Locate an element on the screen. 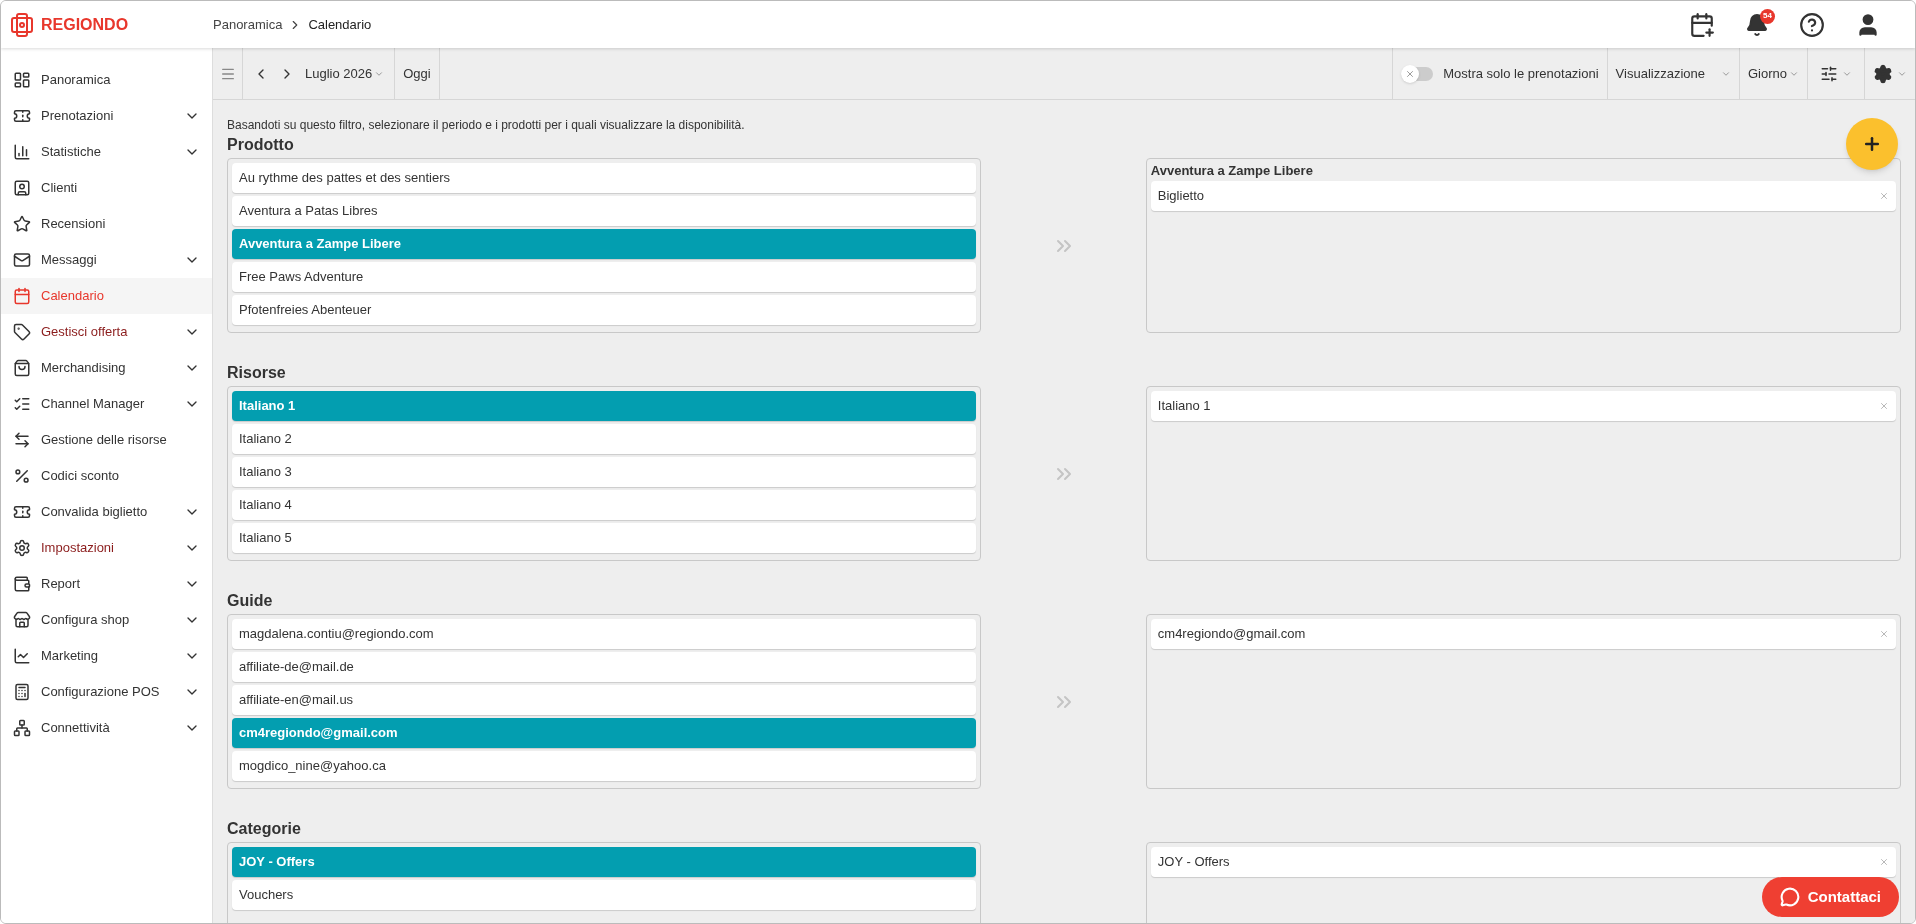 This screenshot has height=924, width=1916. sidebar-item: Gestisci offerta is located at coordinates (106, 332).